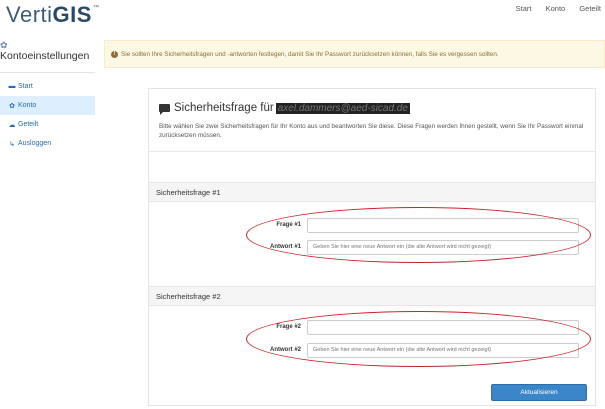 The image size is (605, 409). What do you see at coordinates (114, 54) in the screenshot?
I see `info-icon: !` at bounding box center [114, 54].